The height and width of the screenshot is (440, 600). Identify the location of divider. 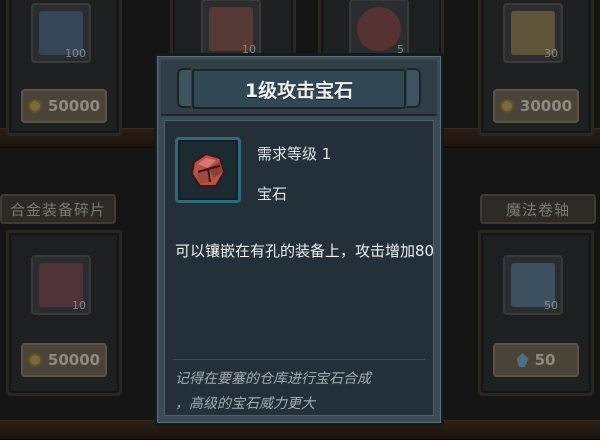
(299, 359).